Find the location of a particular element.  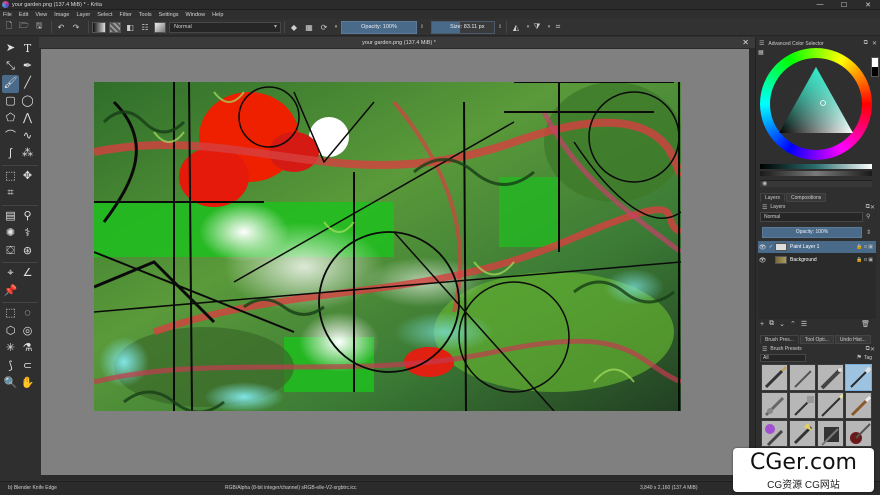

move-up-icon: ⌃ is located at coordinates (793, 324).